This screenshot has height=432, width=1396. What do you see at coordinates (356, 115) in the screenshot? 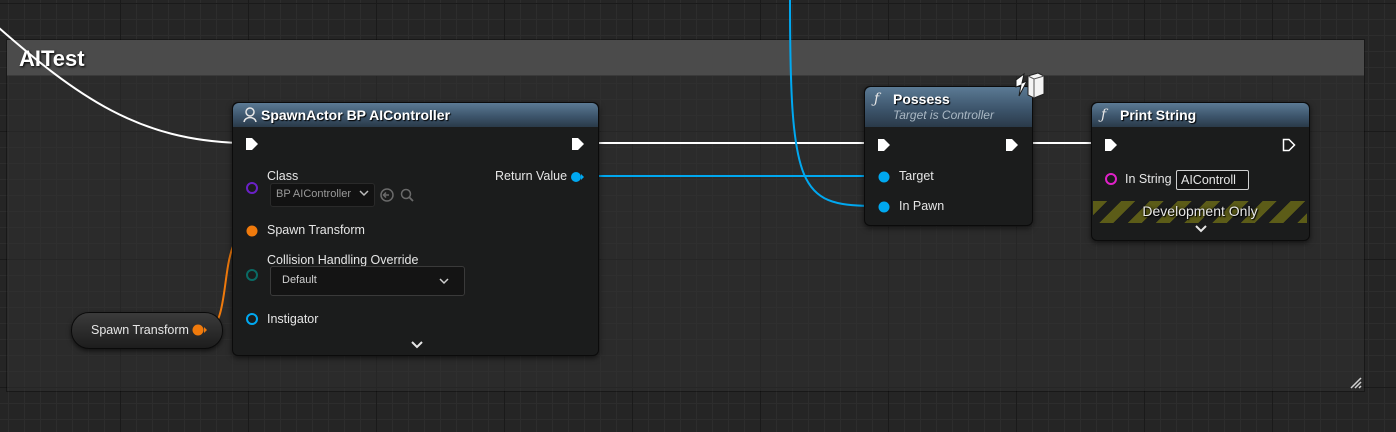
I see `spawn-actor-title: SpawnActor BP AIController` at bounding box center [356, 115].